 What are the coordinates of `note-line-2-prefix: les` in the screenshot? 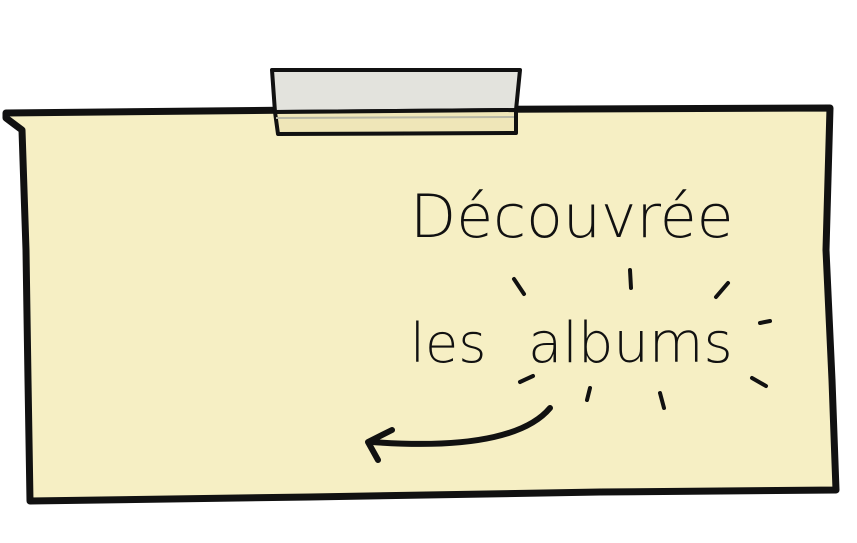 It's located at (448, 343).